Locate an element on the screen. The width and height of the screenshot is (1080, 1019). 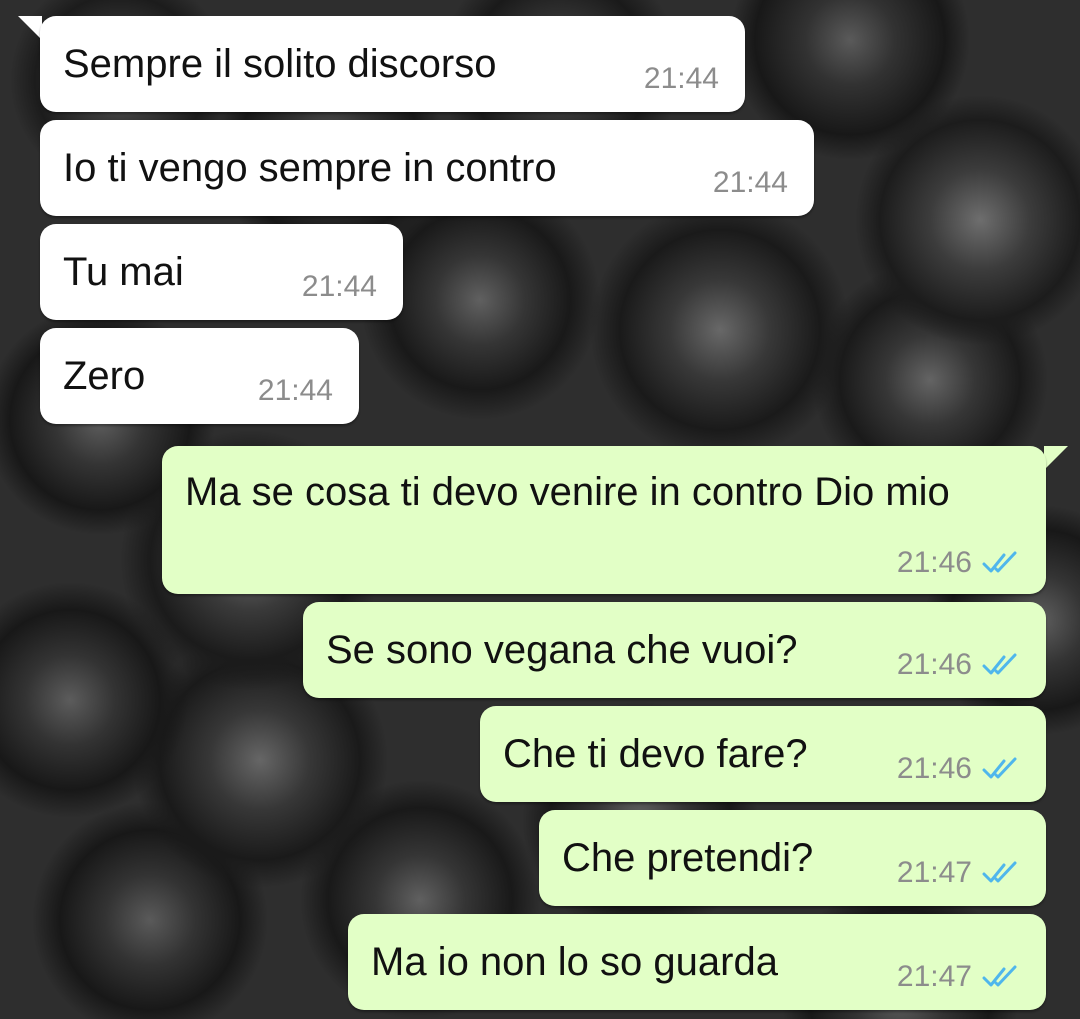
message-incoming: Tu mai 21:44 is located at coordinates (221, 272).